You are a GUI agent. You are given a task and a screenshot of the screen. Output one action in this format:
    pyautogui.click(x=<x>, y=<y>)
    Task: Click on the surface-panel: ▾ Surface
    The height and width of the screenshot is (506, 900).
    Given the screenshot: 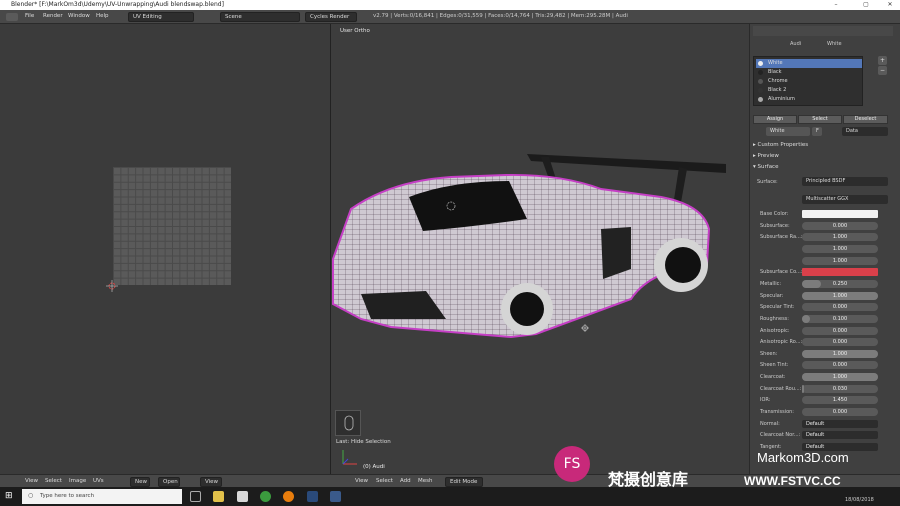 What is the action you would take?
    pyautogui.click(x=765, y=167)
    